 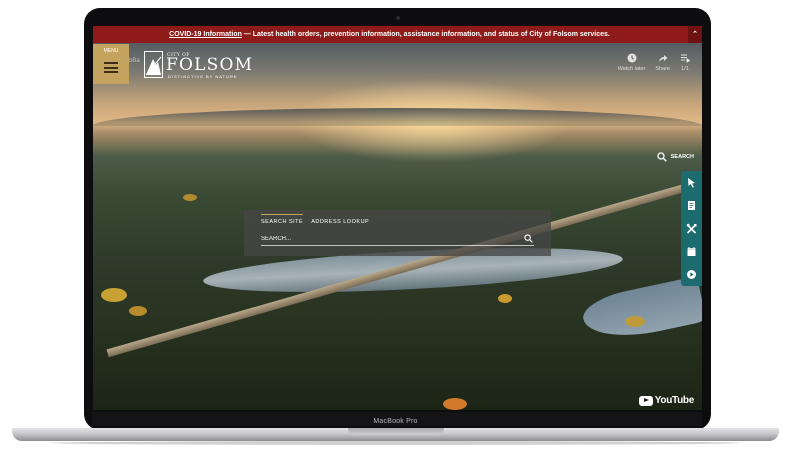 What do you see at coordinates (685, 58) in the screenshot?
I see `playlist-icon` at bounding box center [685, 58].